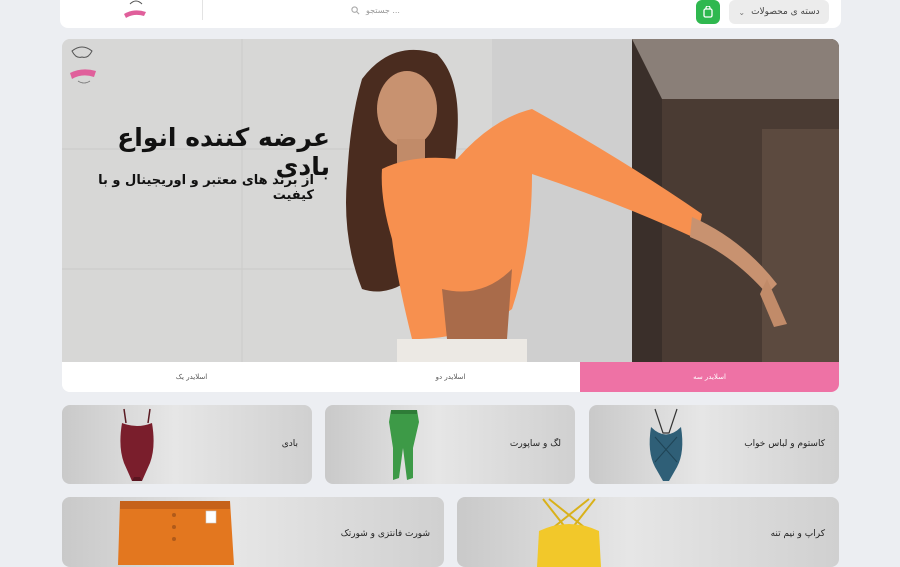 The height and width of the screenshot is (567, 900). I want to click on hero-subtitle: از برند های معتبر و اوریجینال و با کیفیت, so click(206, 188).